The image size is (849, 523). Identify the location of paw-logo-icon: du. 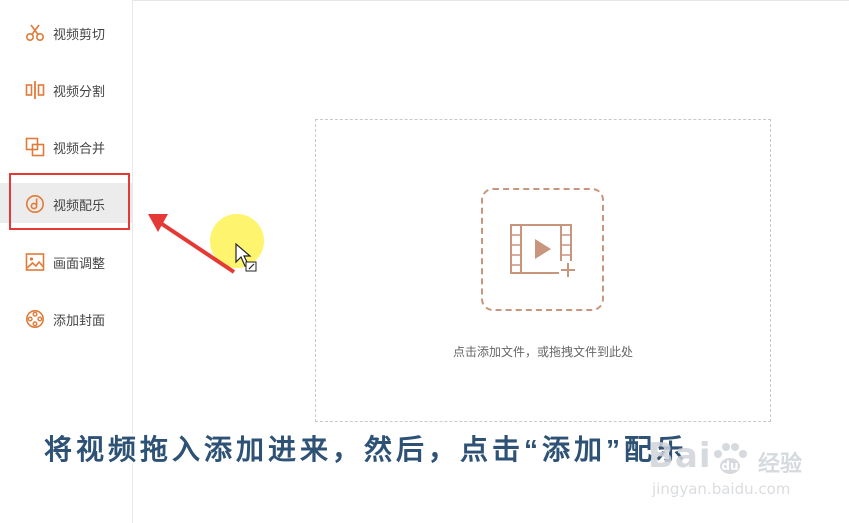
(730, 461).